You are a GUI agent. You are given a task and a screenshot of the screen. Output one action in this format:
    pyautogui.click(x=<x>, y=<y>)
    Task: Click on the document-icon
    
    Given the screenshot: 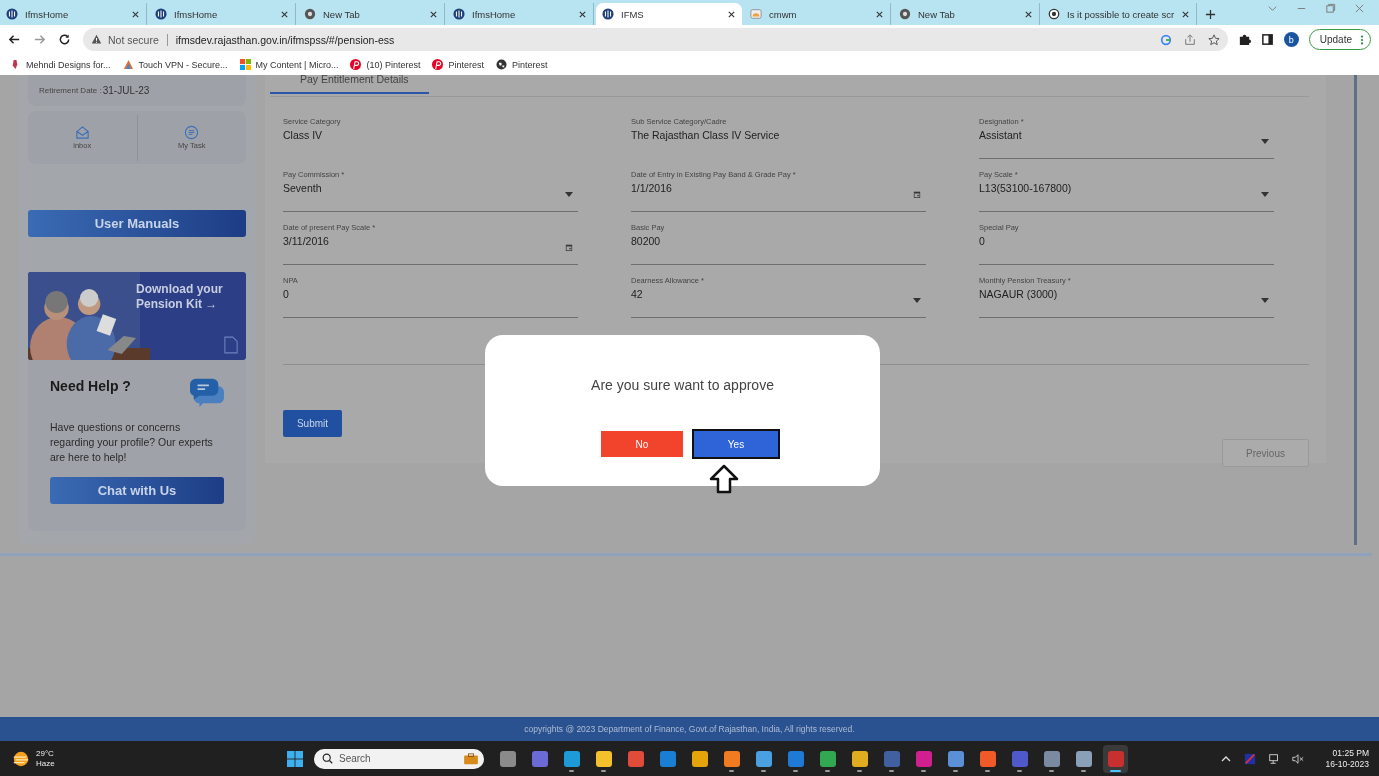 What is the action you would take?
    pyautogui.click(x=231, y=345)
    